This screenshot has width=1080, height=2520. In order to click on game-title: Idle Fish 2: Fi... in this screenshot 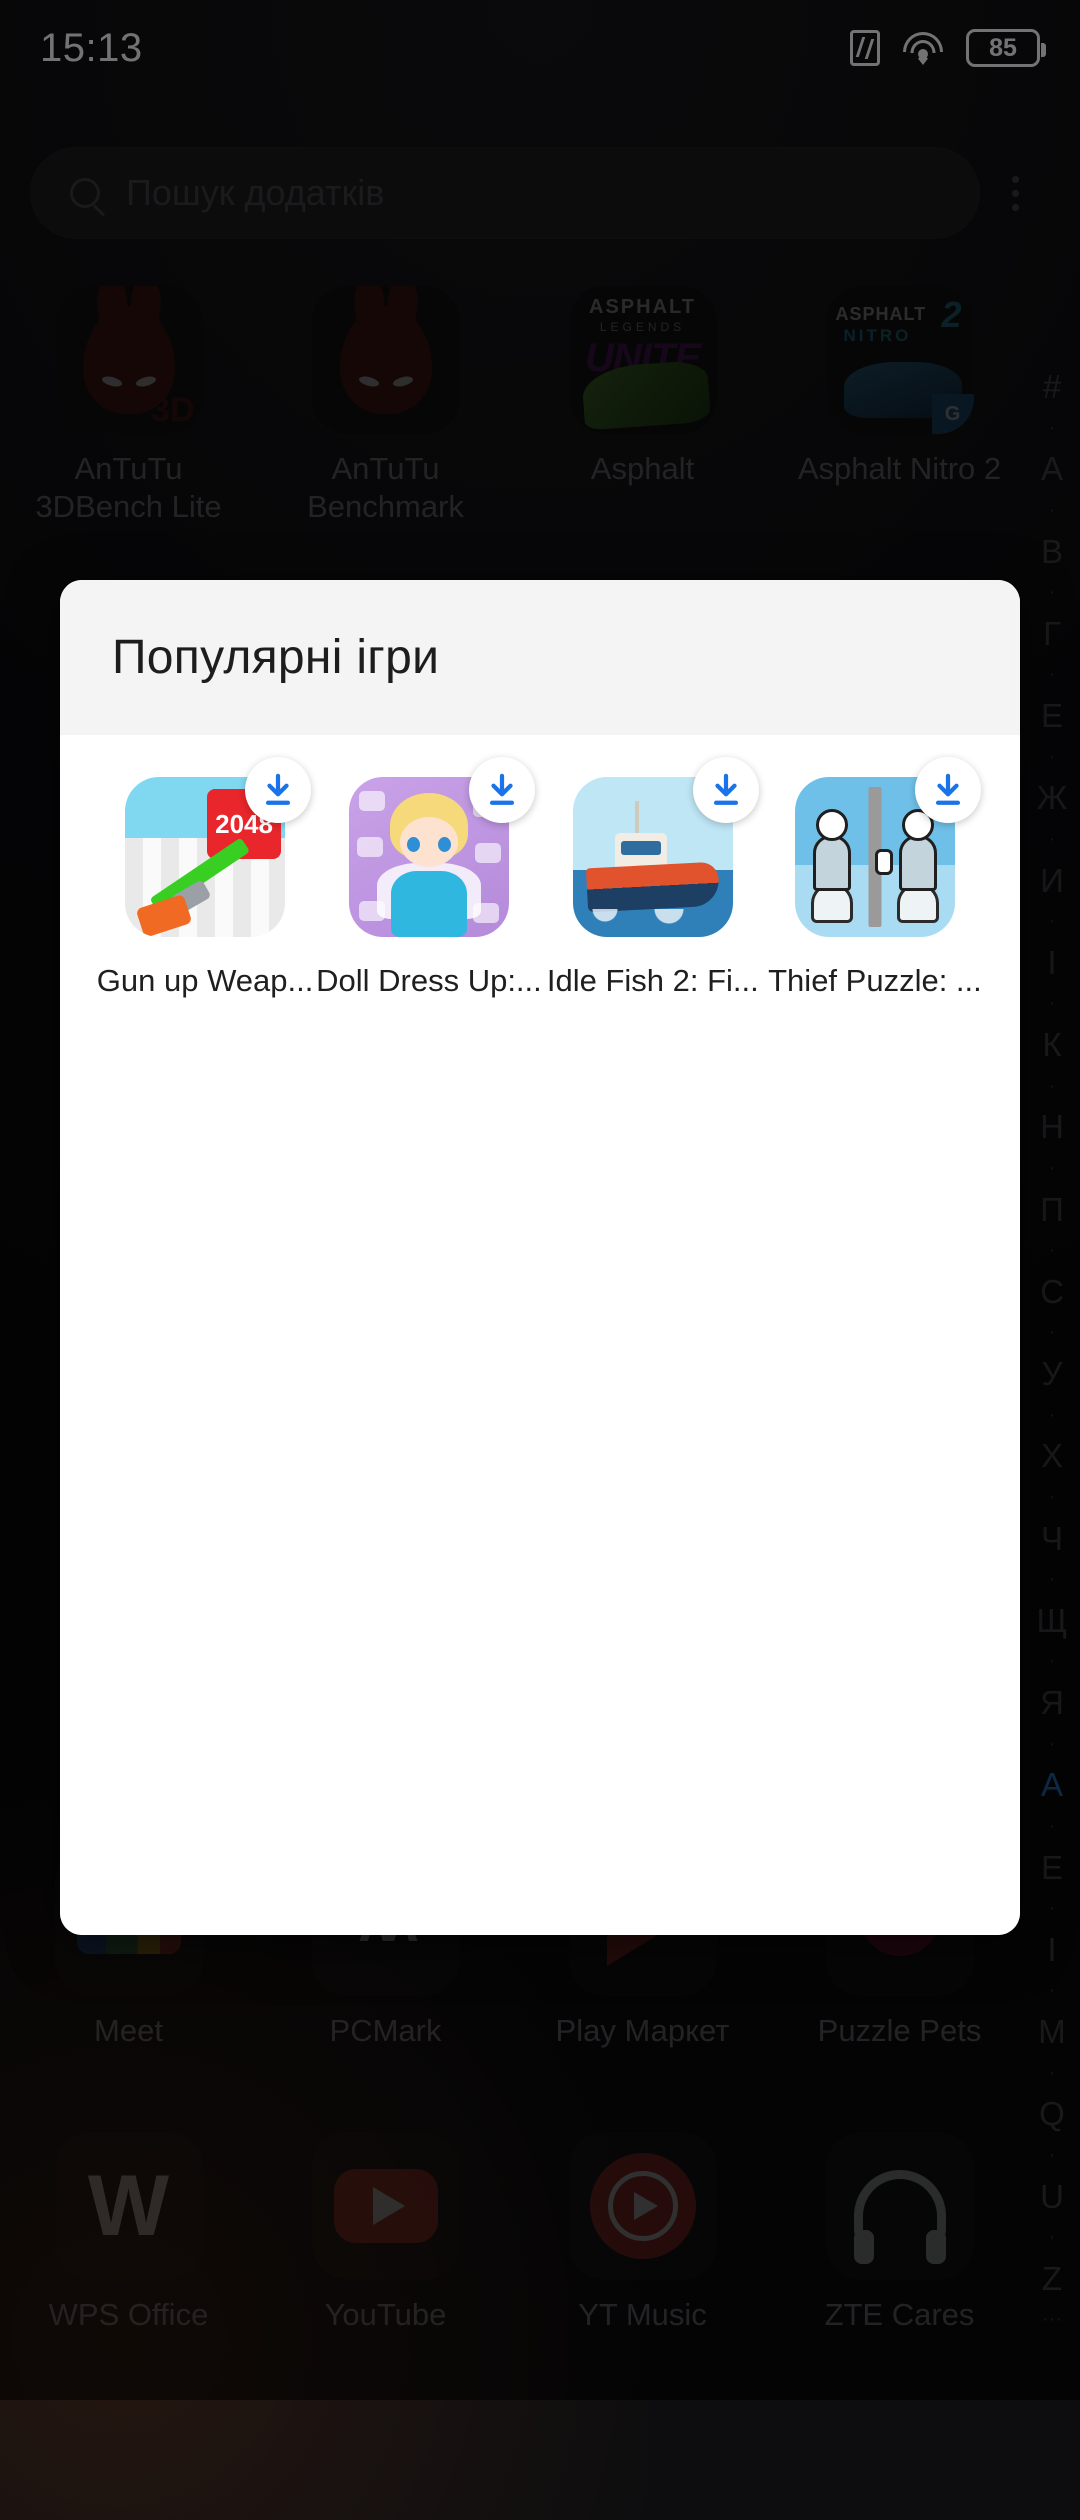, I will do `click(652, 980)`.